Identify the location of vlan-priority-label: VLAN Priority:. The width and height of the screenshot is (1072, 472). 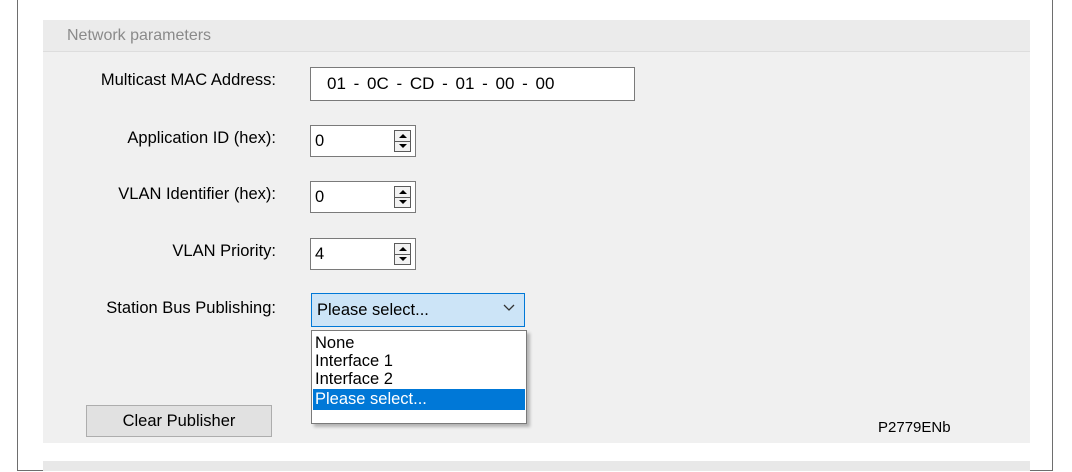
(224, 251).